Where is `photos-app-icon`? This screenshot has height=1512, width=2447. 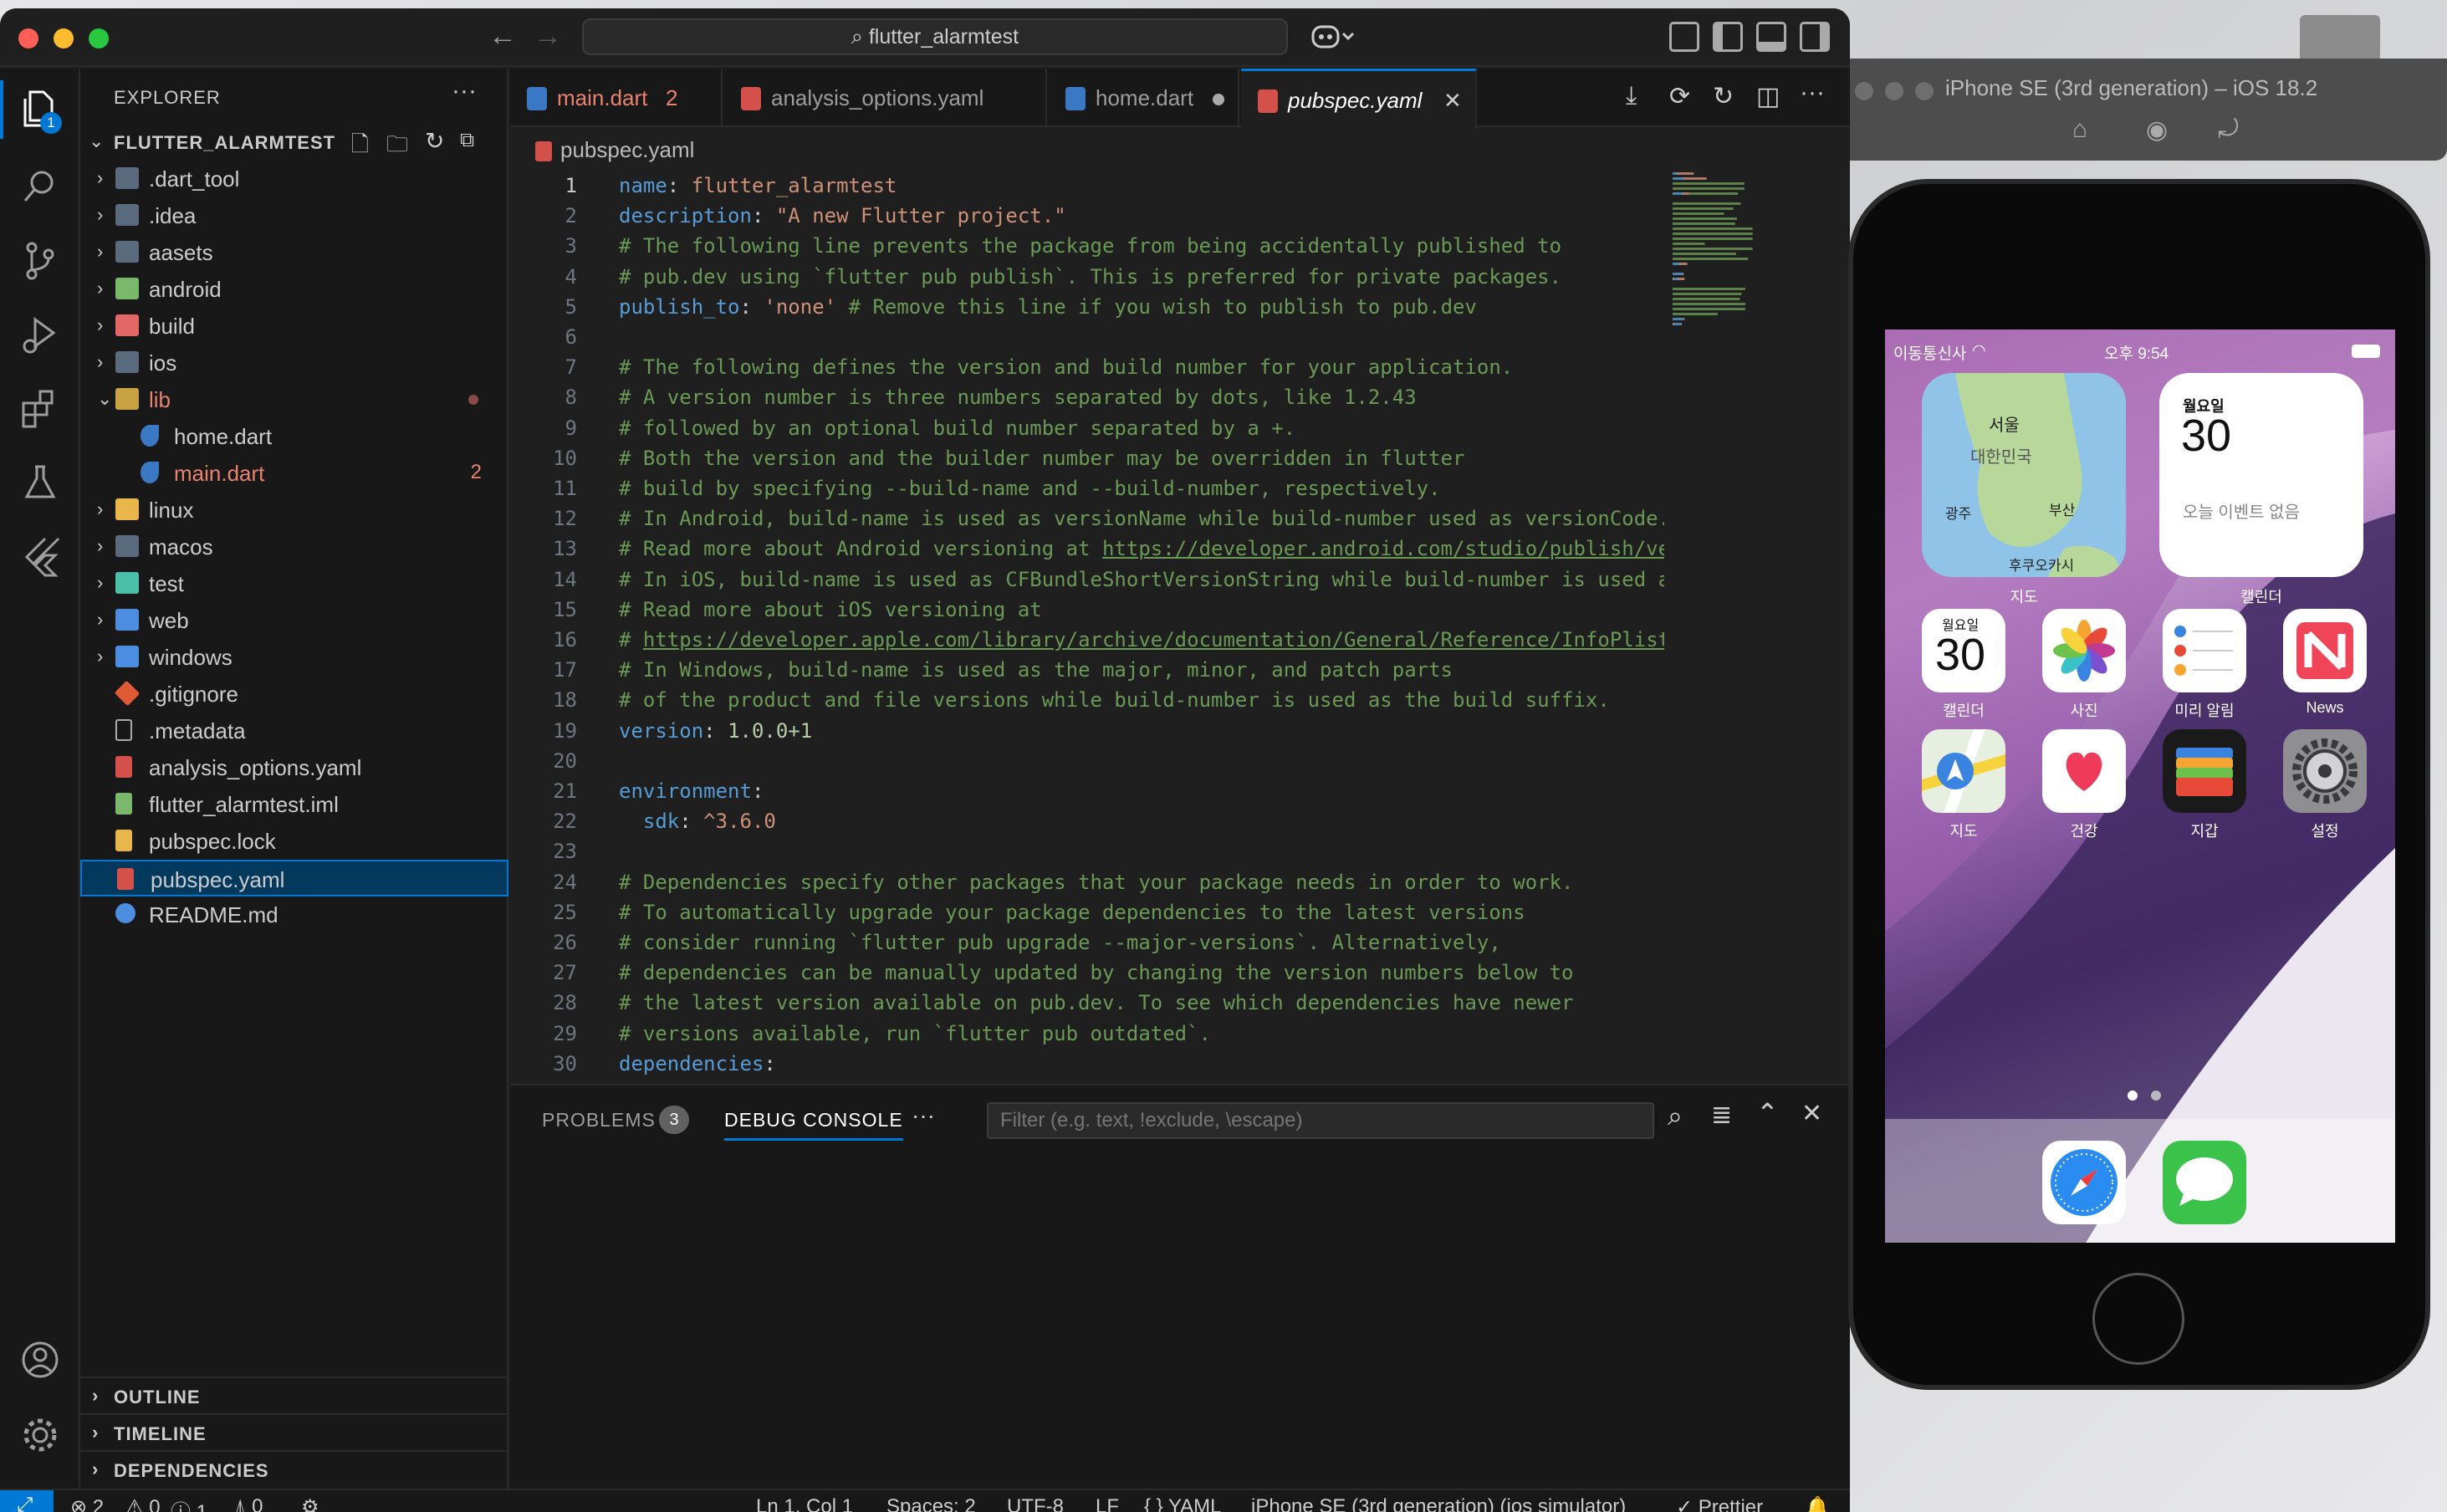
photos-app-icon is located at coordinates (2084, 650).